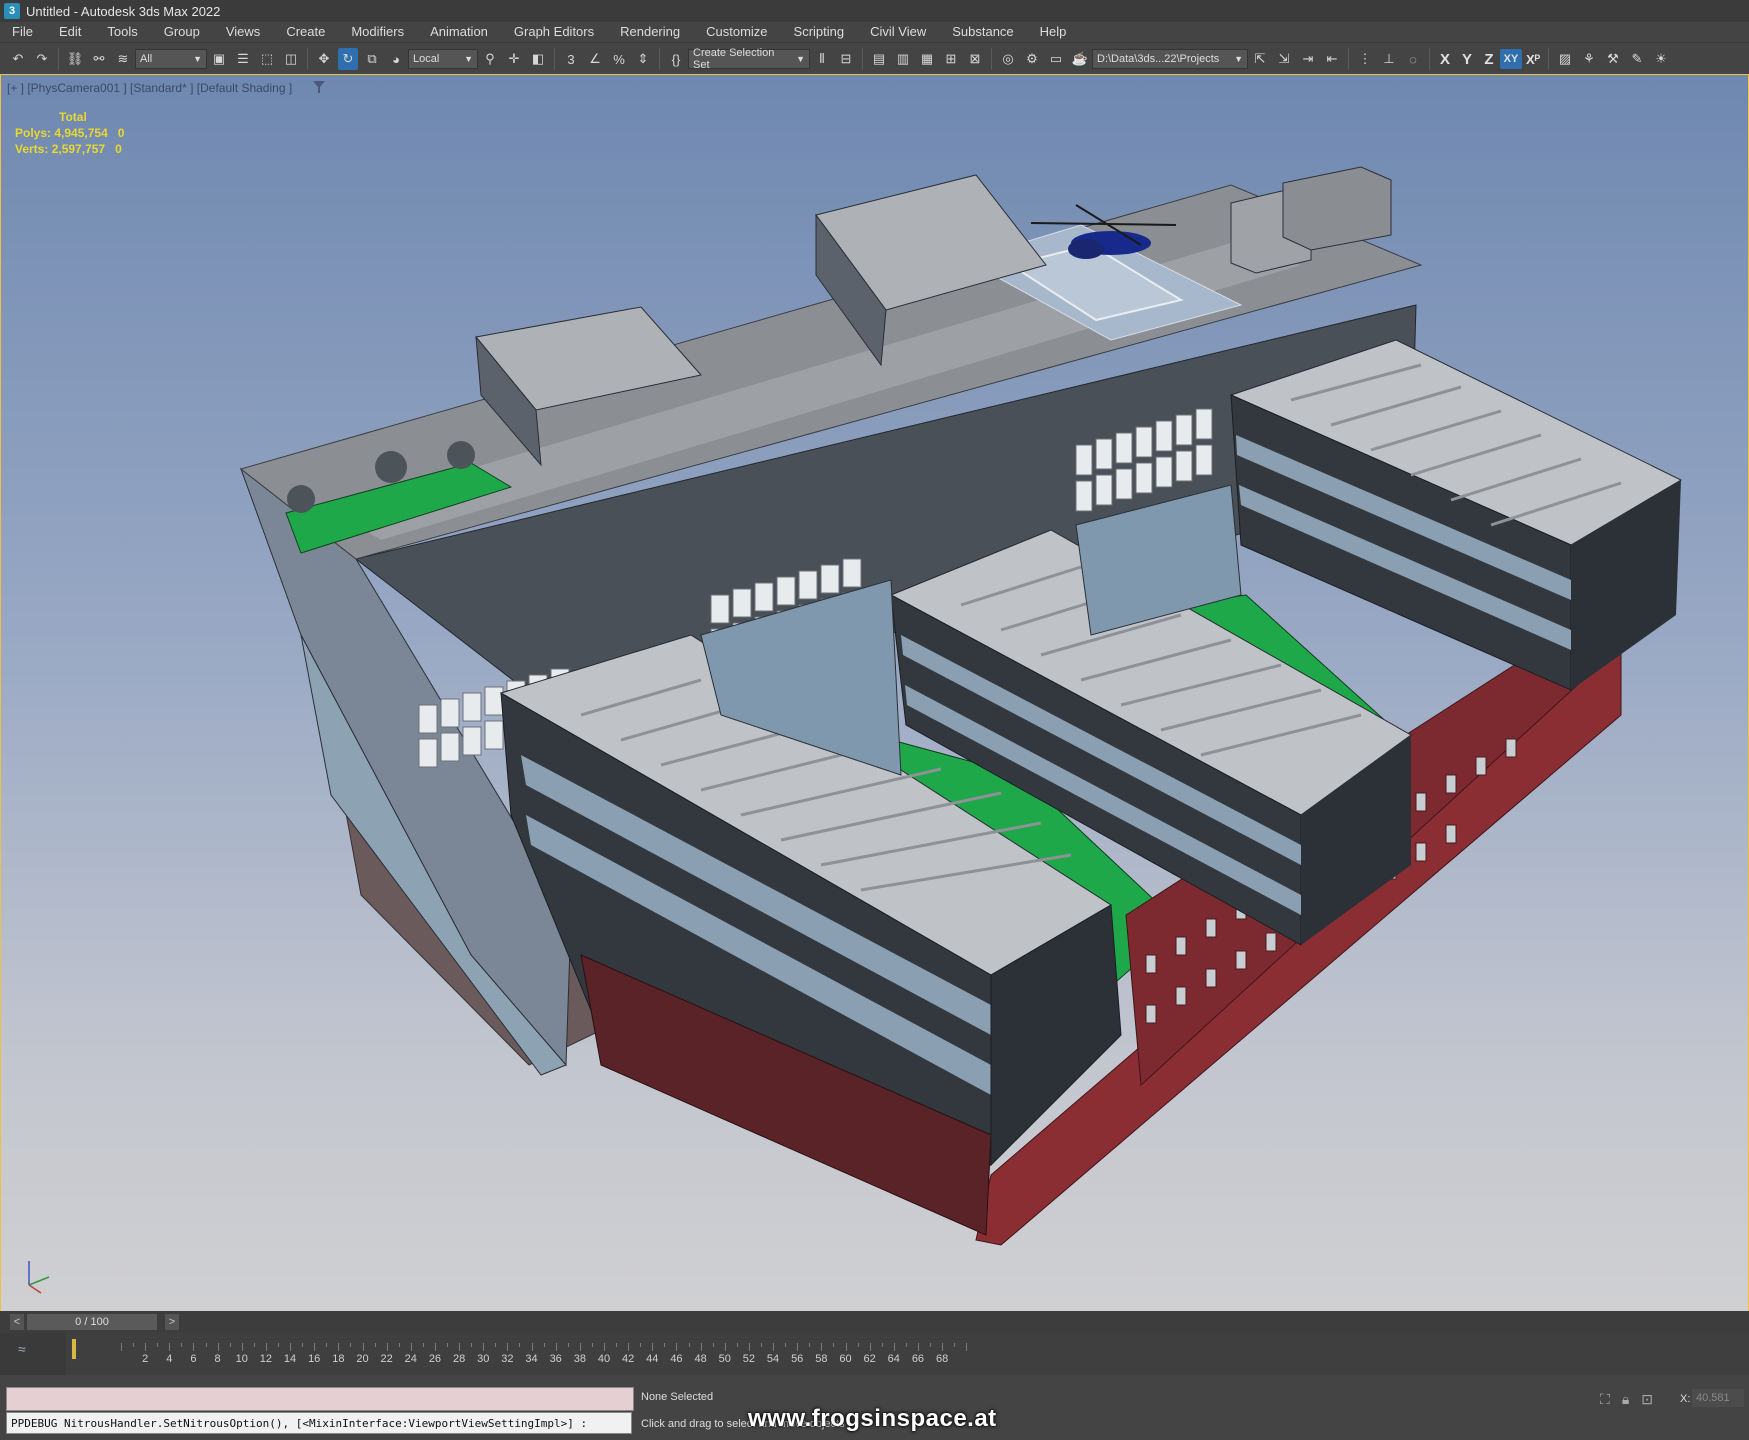 The width and height of the screenshot is (1749, 1440). Describe the element at coordinates (874, 11) in the screenshot. I see `title-bar: 3 Untitled - Autodesk 3ds Max 2022` at that location.